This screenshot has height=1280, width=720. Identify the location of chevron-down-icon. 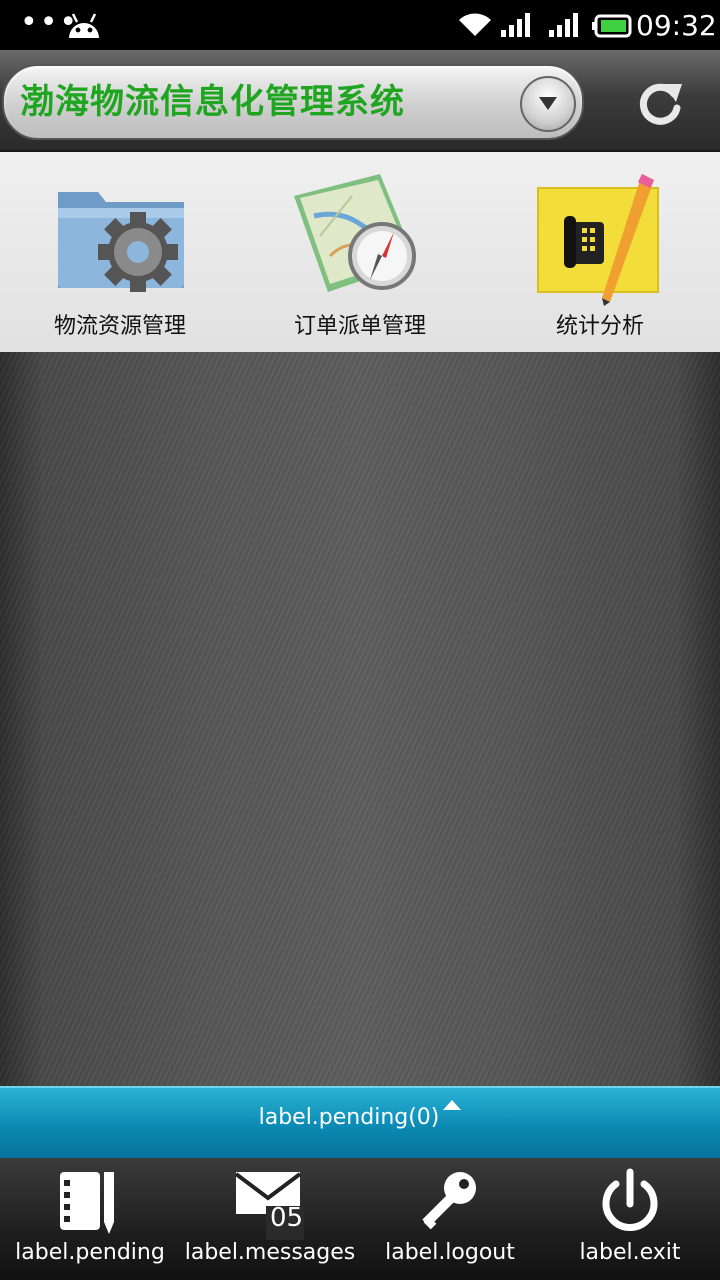
(548, 103).